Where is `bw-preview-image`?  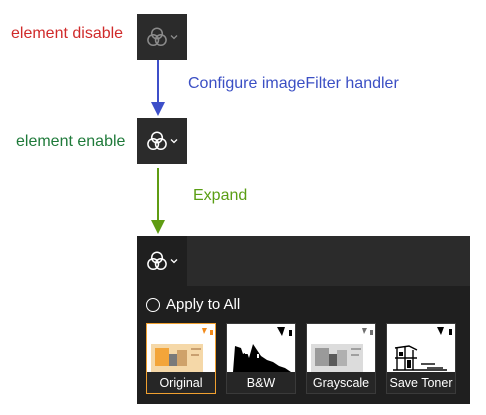 bw-preview-image is located at coordinates (261, 349).